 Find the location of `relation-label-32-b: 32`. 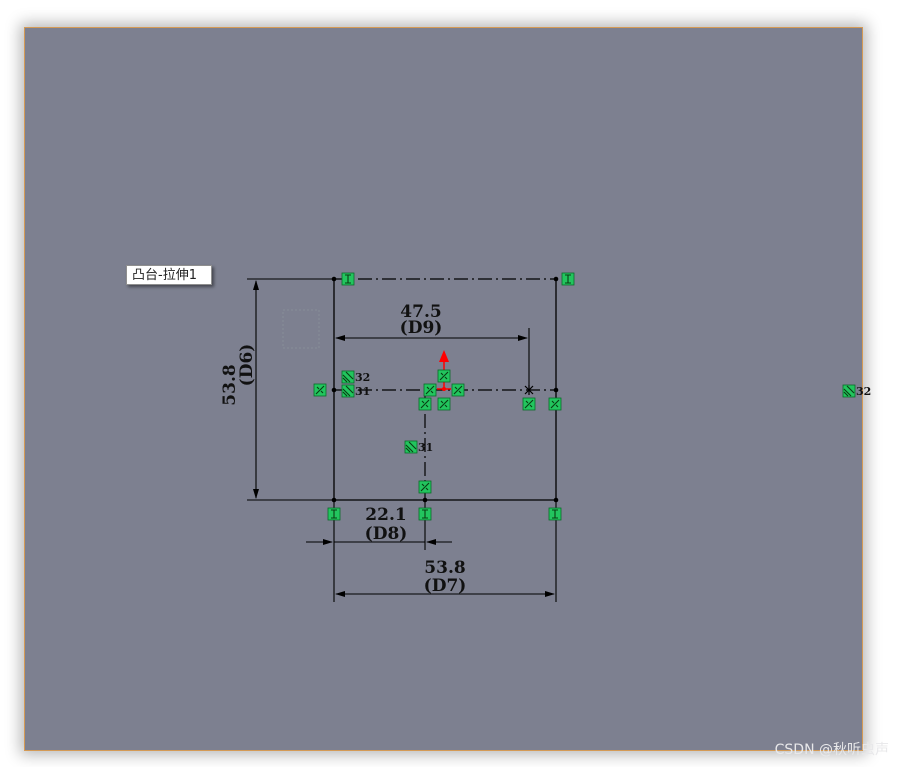

relation-label-32-b: 32 is located at coordinates (863, 391).